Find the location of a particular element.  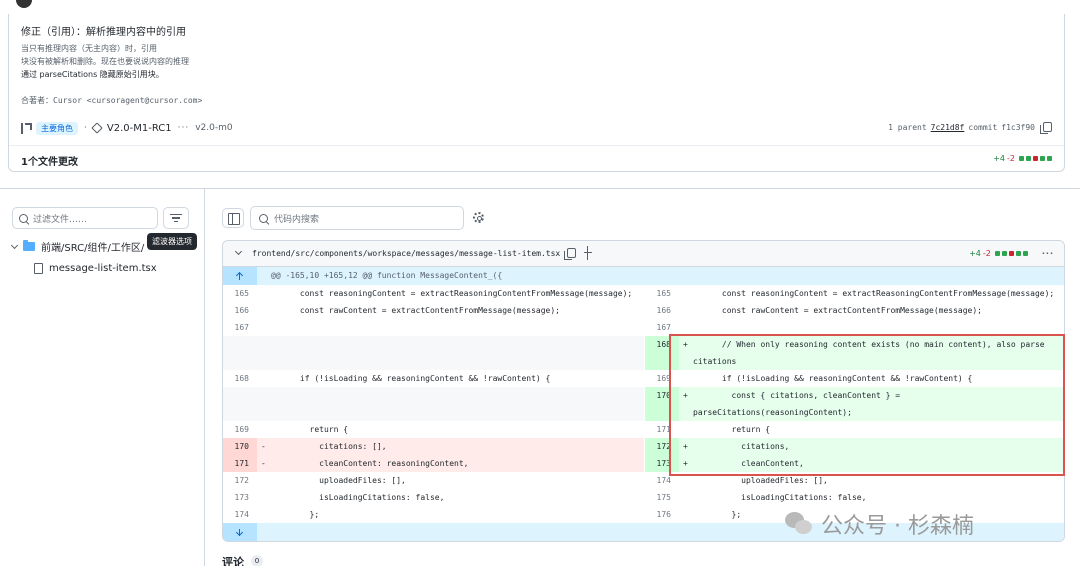

parent-sha-link: 7c21d8f is located at coordinates (948, 127).